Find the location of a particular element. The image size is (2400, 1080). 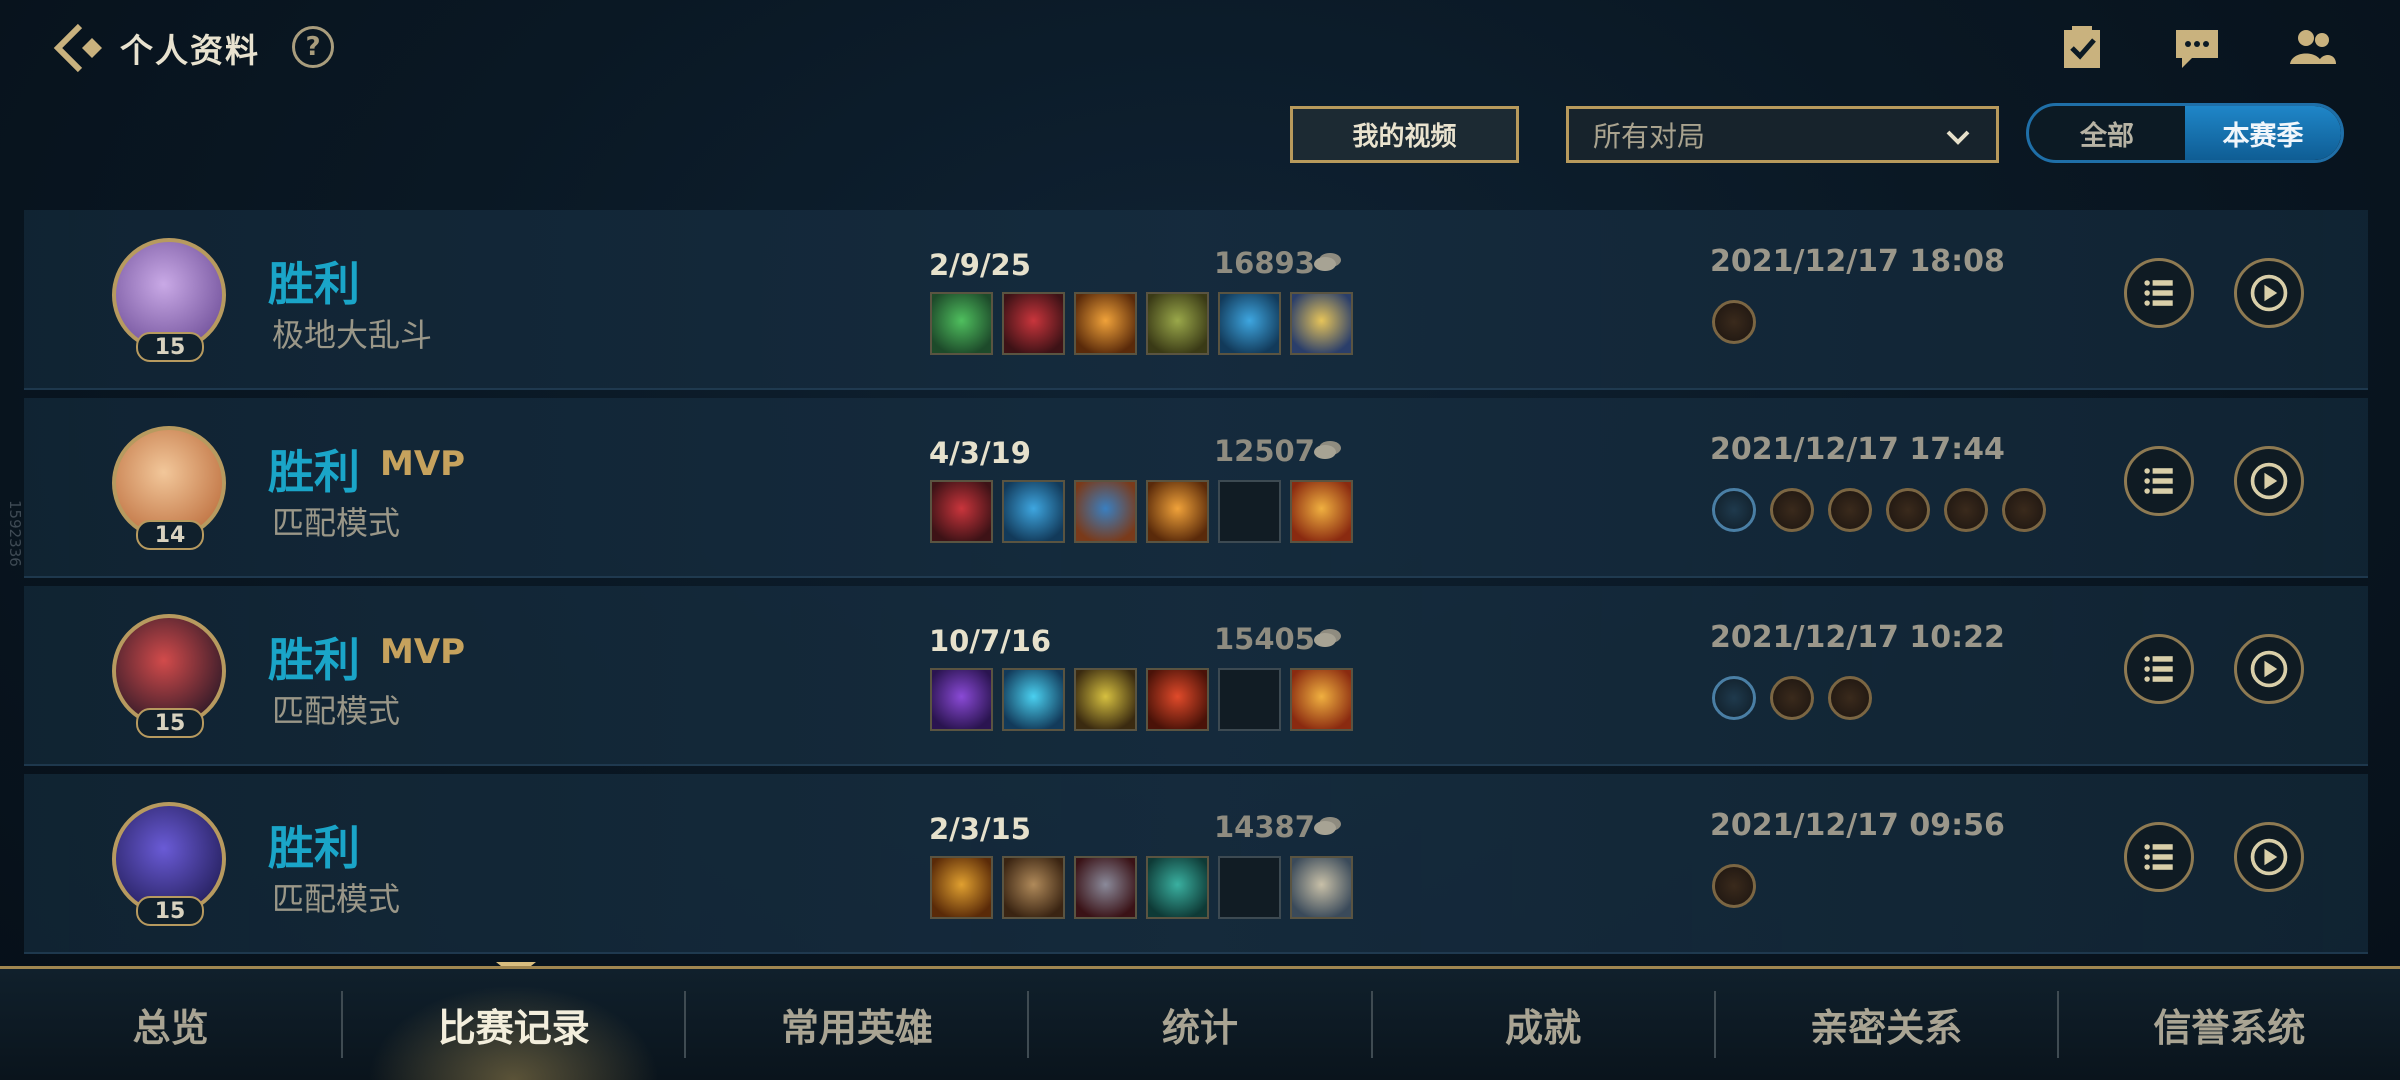

back-button is located at coordinates (78, 48).